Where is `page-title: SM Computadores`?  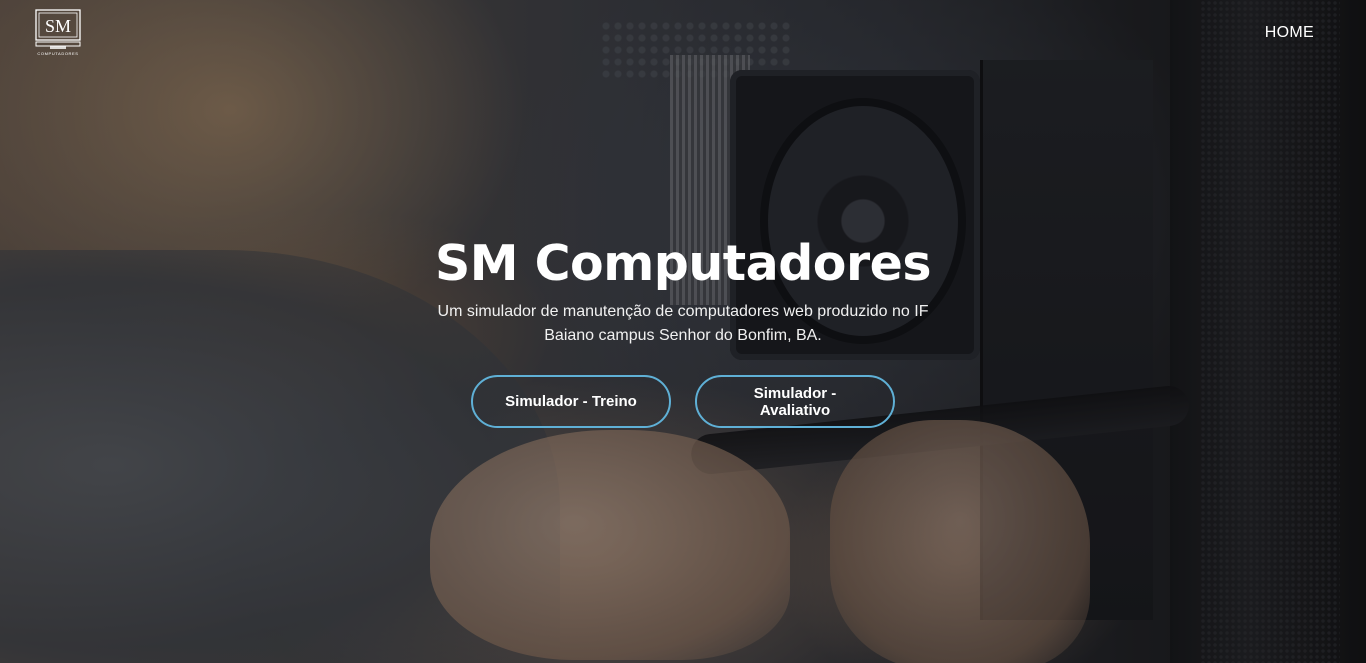 page-title: SM Computadores is located at coordinates (683, 263).